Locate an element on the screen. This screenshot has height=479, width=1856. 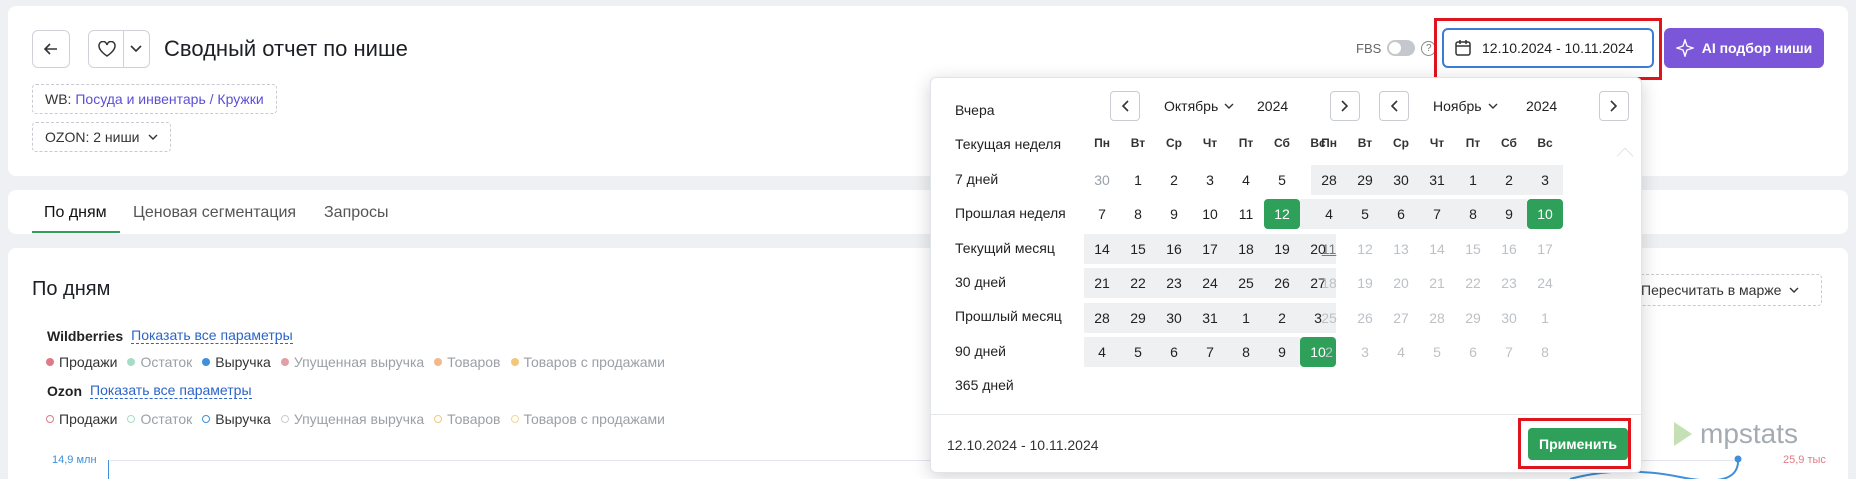
wb-legend-item: Товаров is located at coordinates (467, 362).